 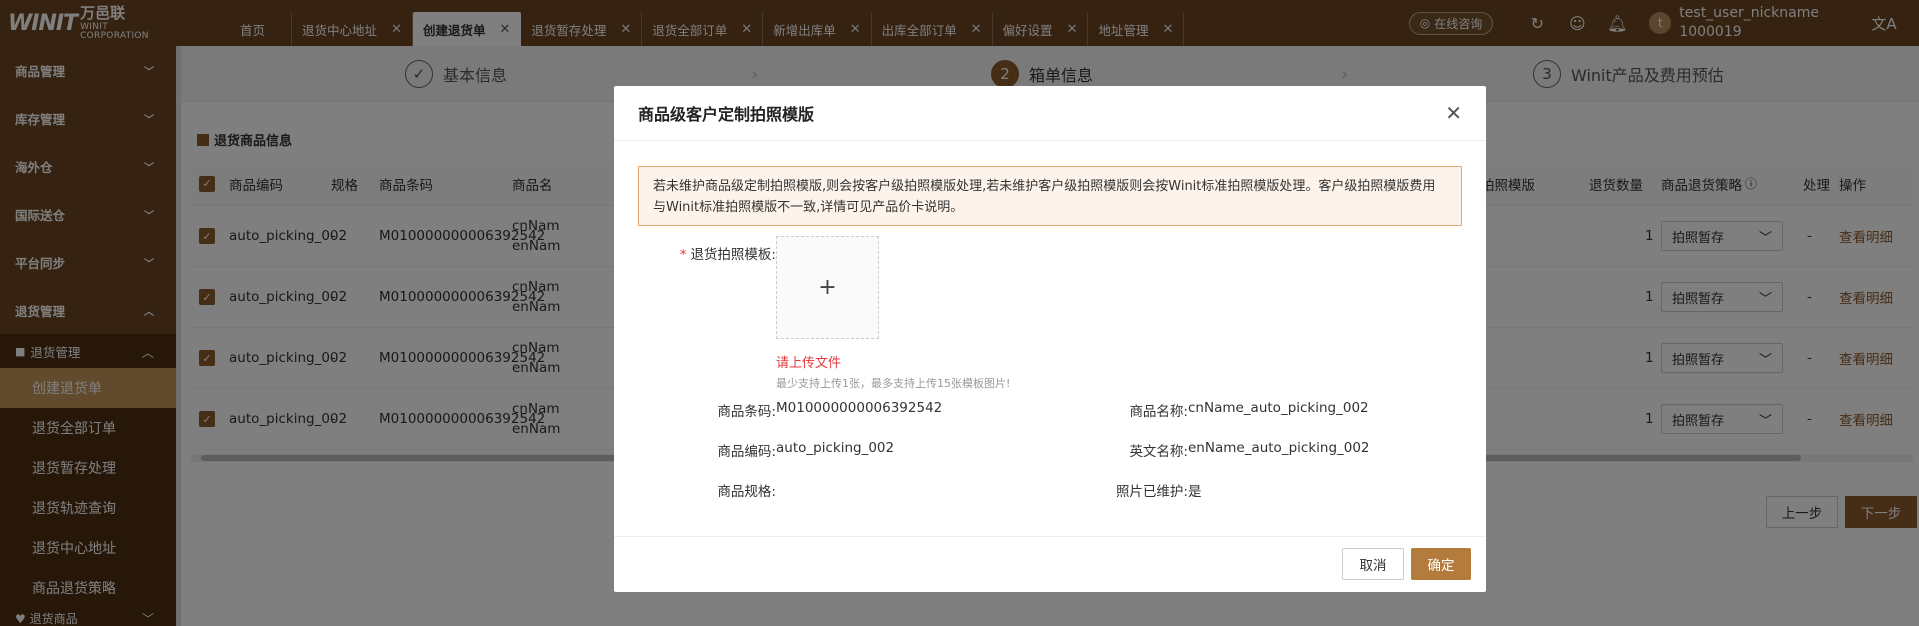 I want to click on plus-icon: +, so click(x=827, y=287).